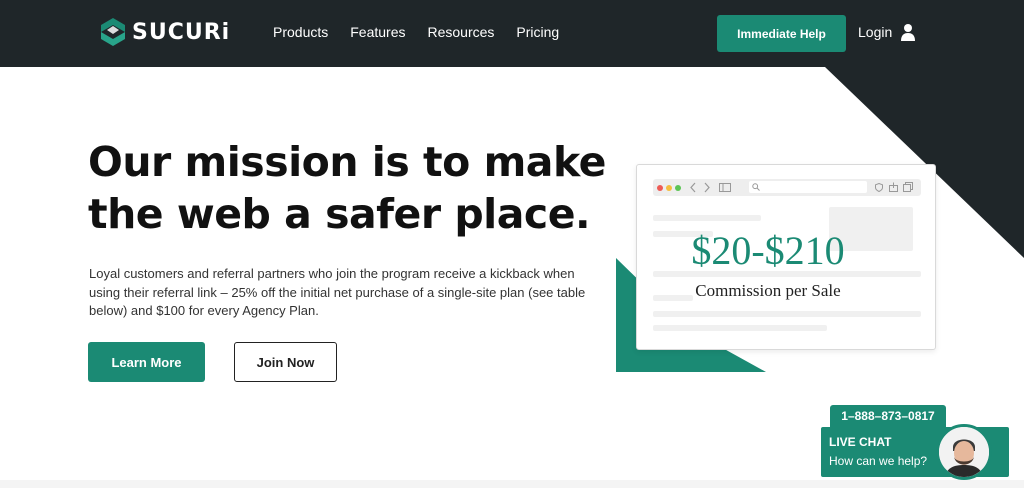  Describe the element at coordinates (669, 188) in the screenshot. I see `yellow-dot-icon` at that location.